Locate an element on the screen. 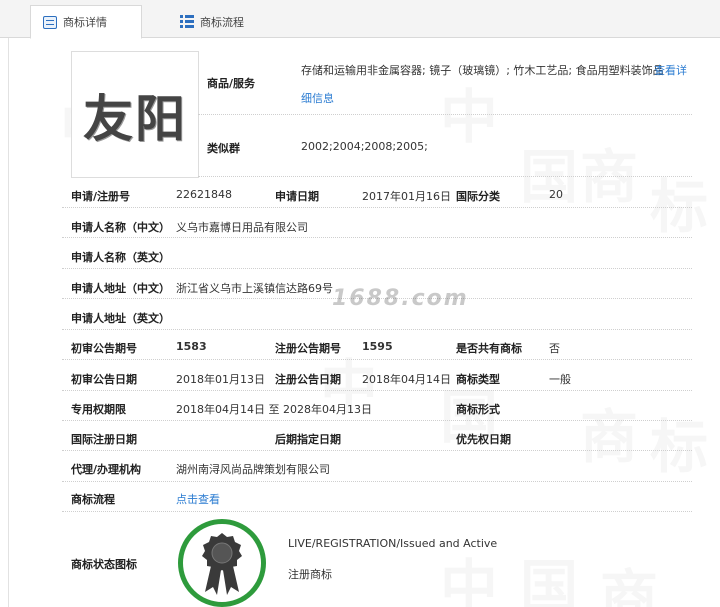  application-date-value: 2017年01月16日 is located at coordinates (406, 196).